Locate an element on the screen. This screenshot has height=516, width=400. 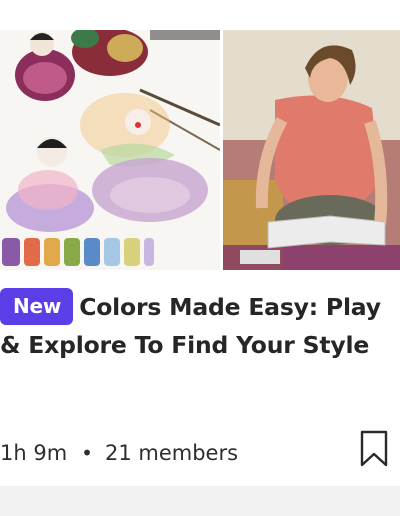
course-meta: 1h 9m • 21 members is located at coordinates (119, 453).